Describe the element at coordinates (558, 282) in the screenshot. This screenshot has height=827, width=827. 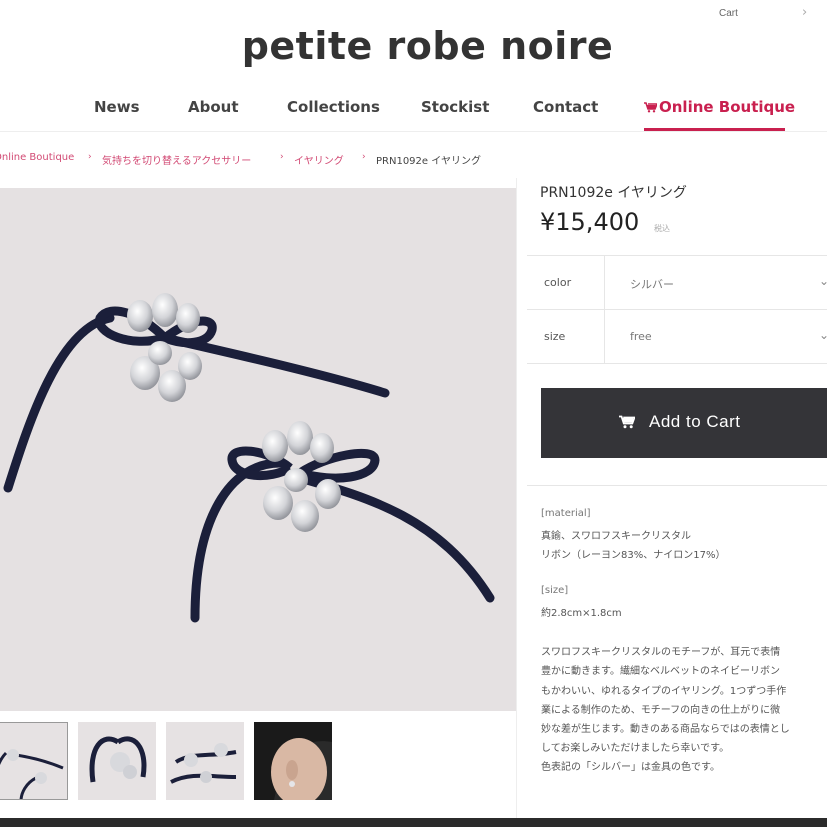
I see `option-label: color` at that location.